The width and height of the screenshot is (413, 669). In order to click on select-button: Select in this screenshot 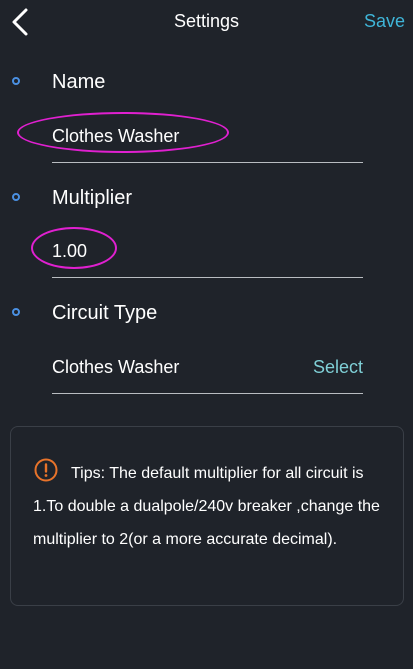, I will do `click(338, 367)`.